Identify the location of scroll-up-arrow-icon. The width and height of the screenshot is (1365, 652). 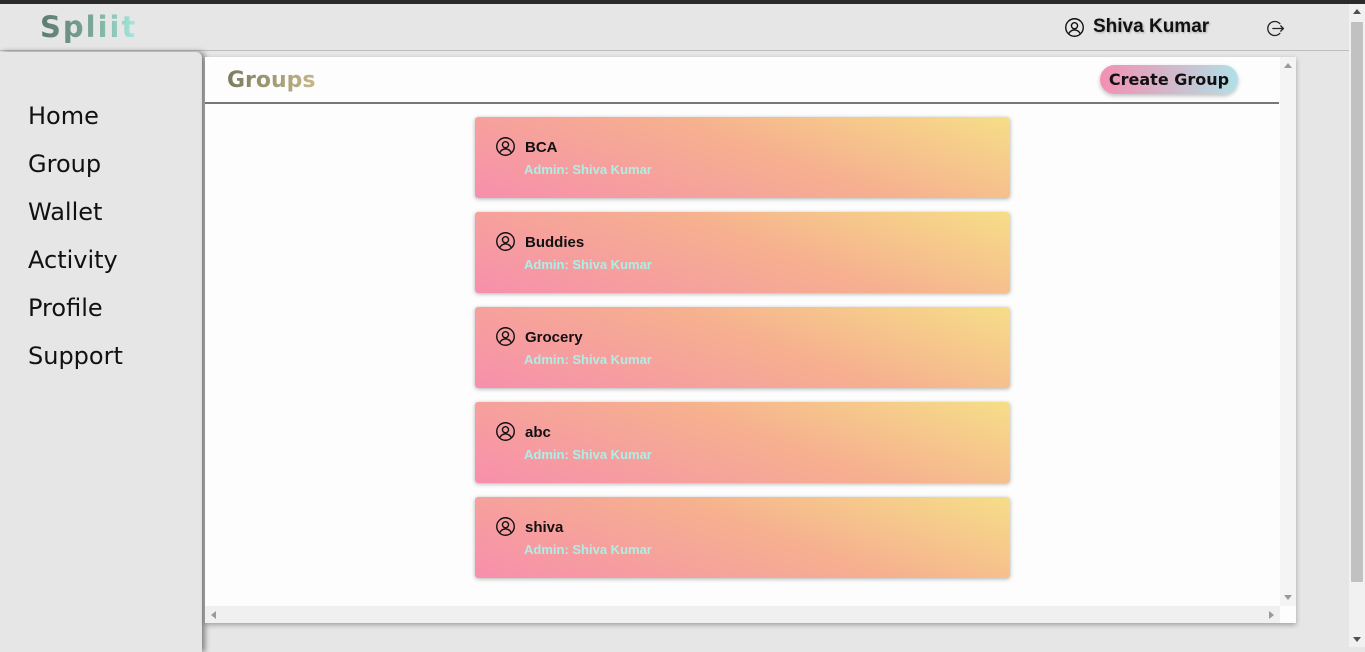
(1288, 65).